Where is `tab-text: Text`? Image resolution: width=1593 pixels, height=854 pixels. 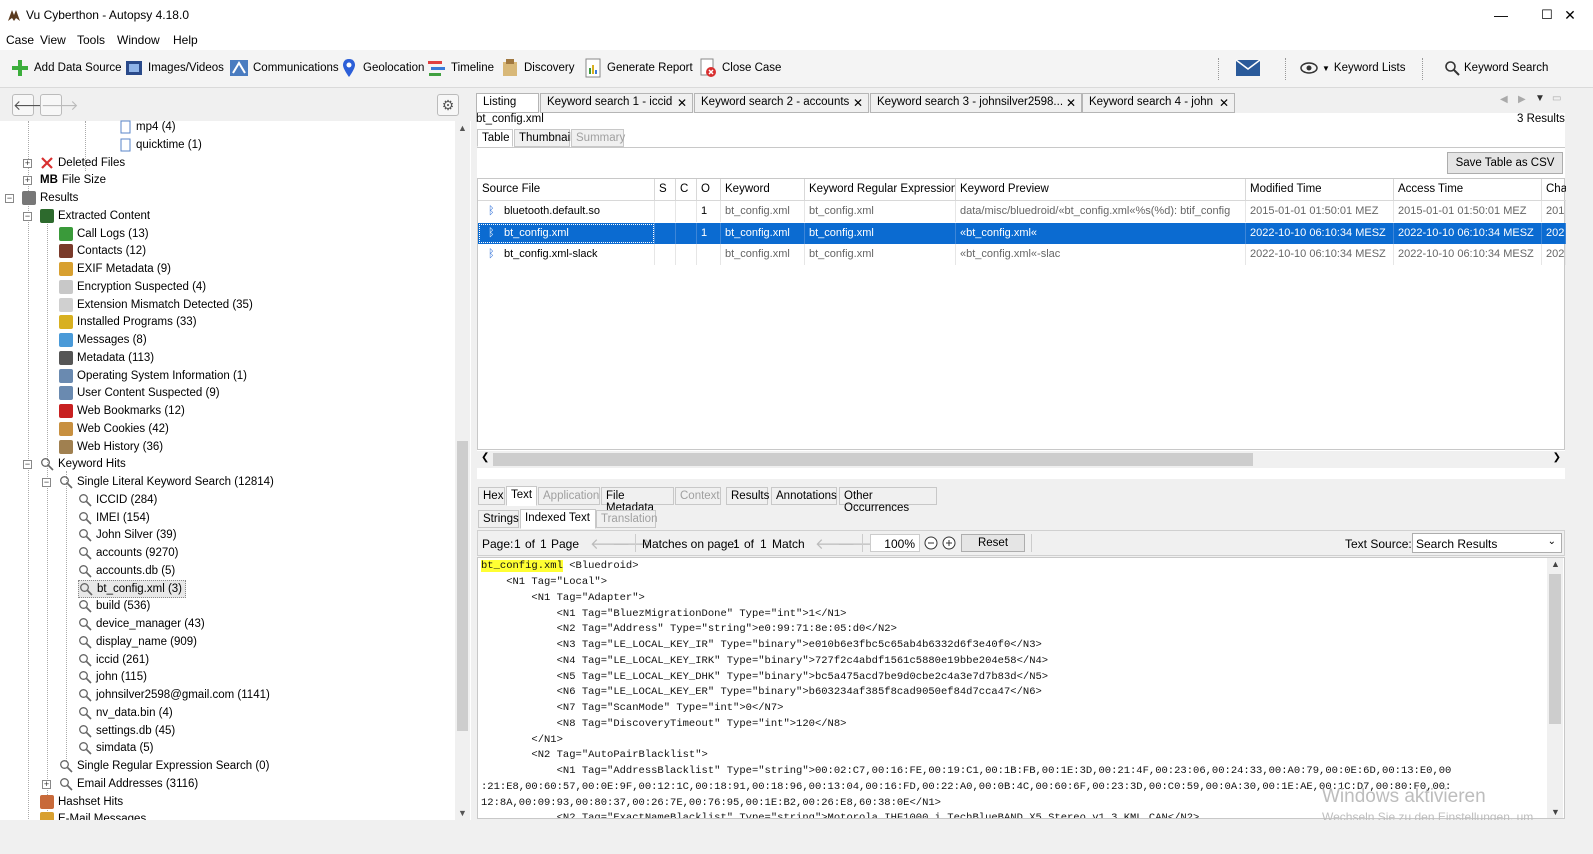 tab-text: Text is located at coordinates (521, 496).